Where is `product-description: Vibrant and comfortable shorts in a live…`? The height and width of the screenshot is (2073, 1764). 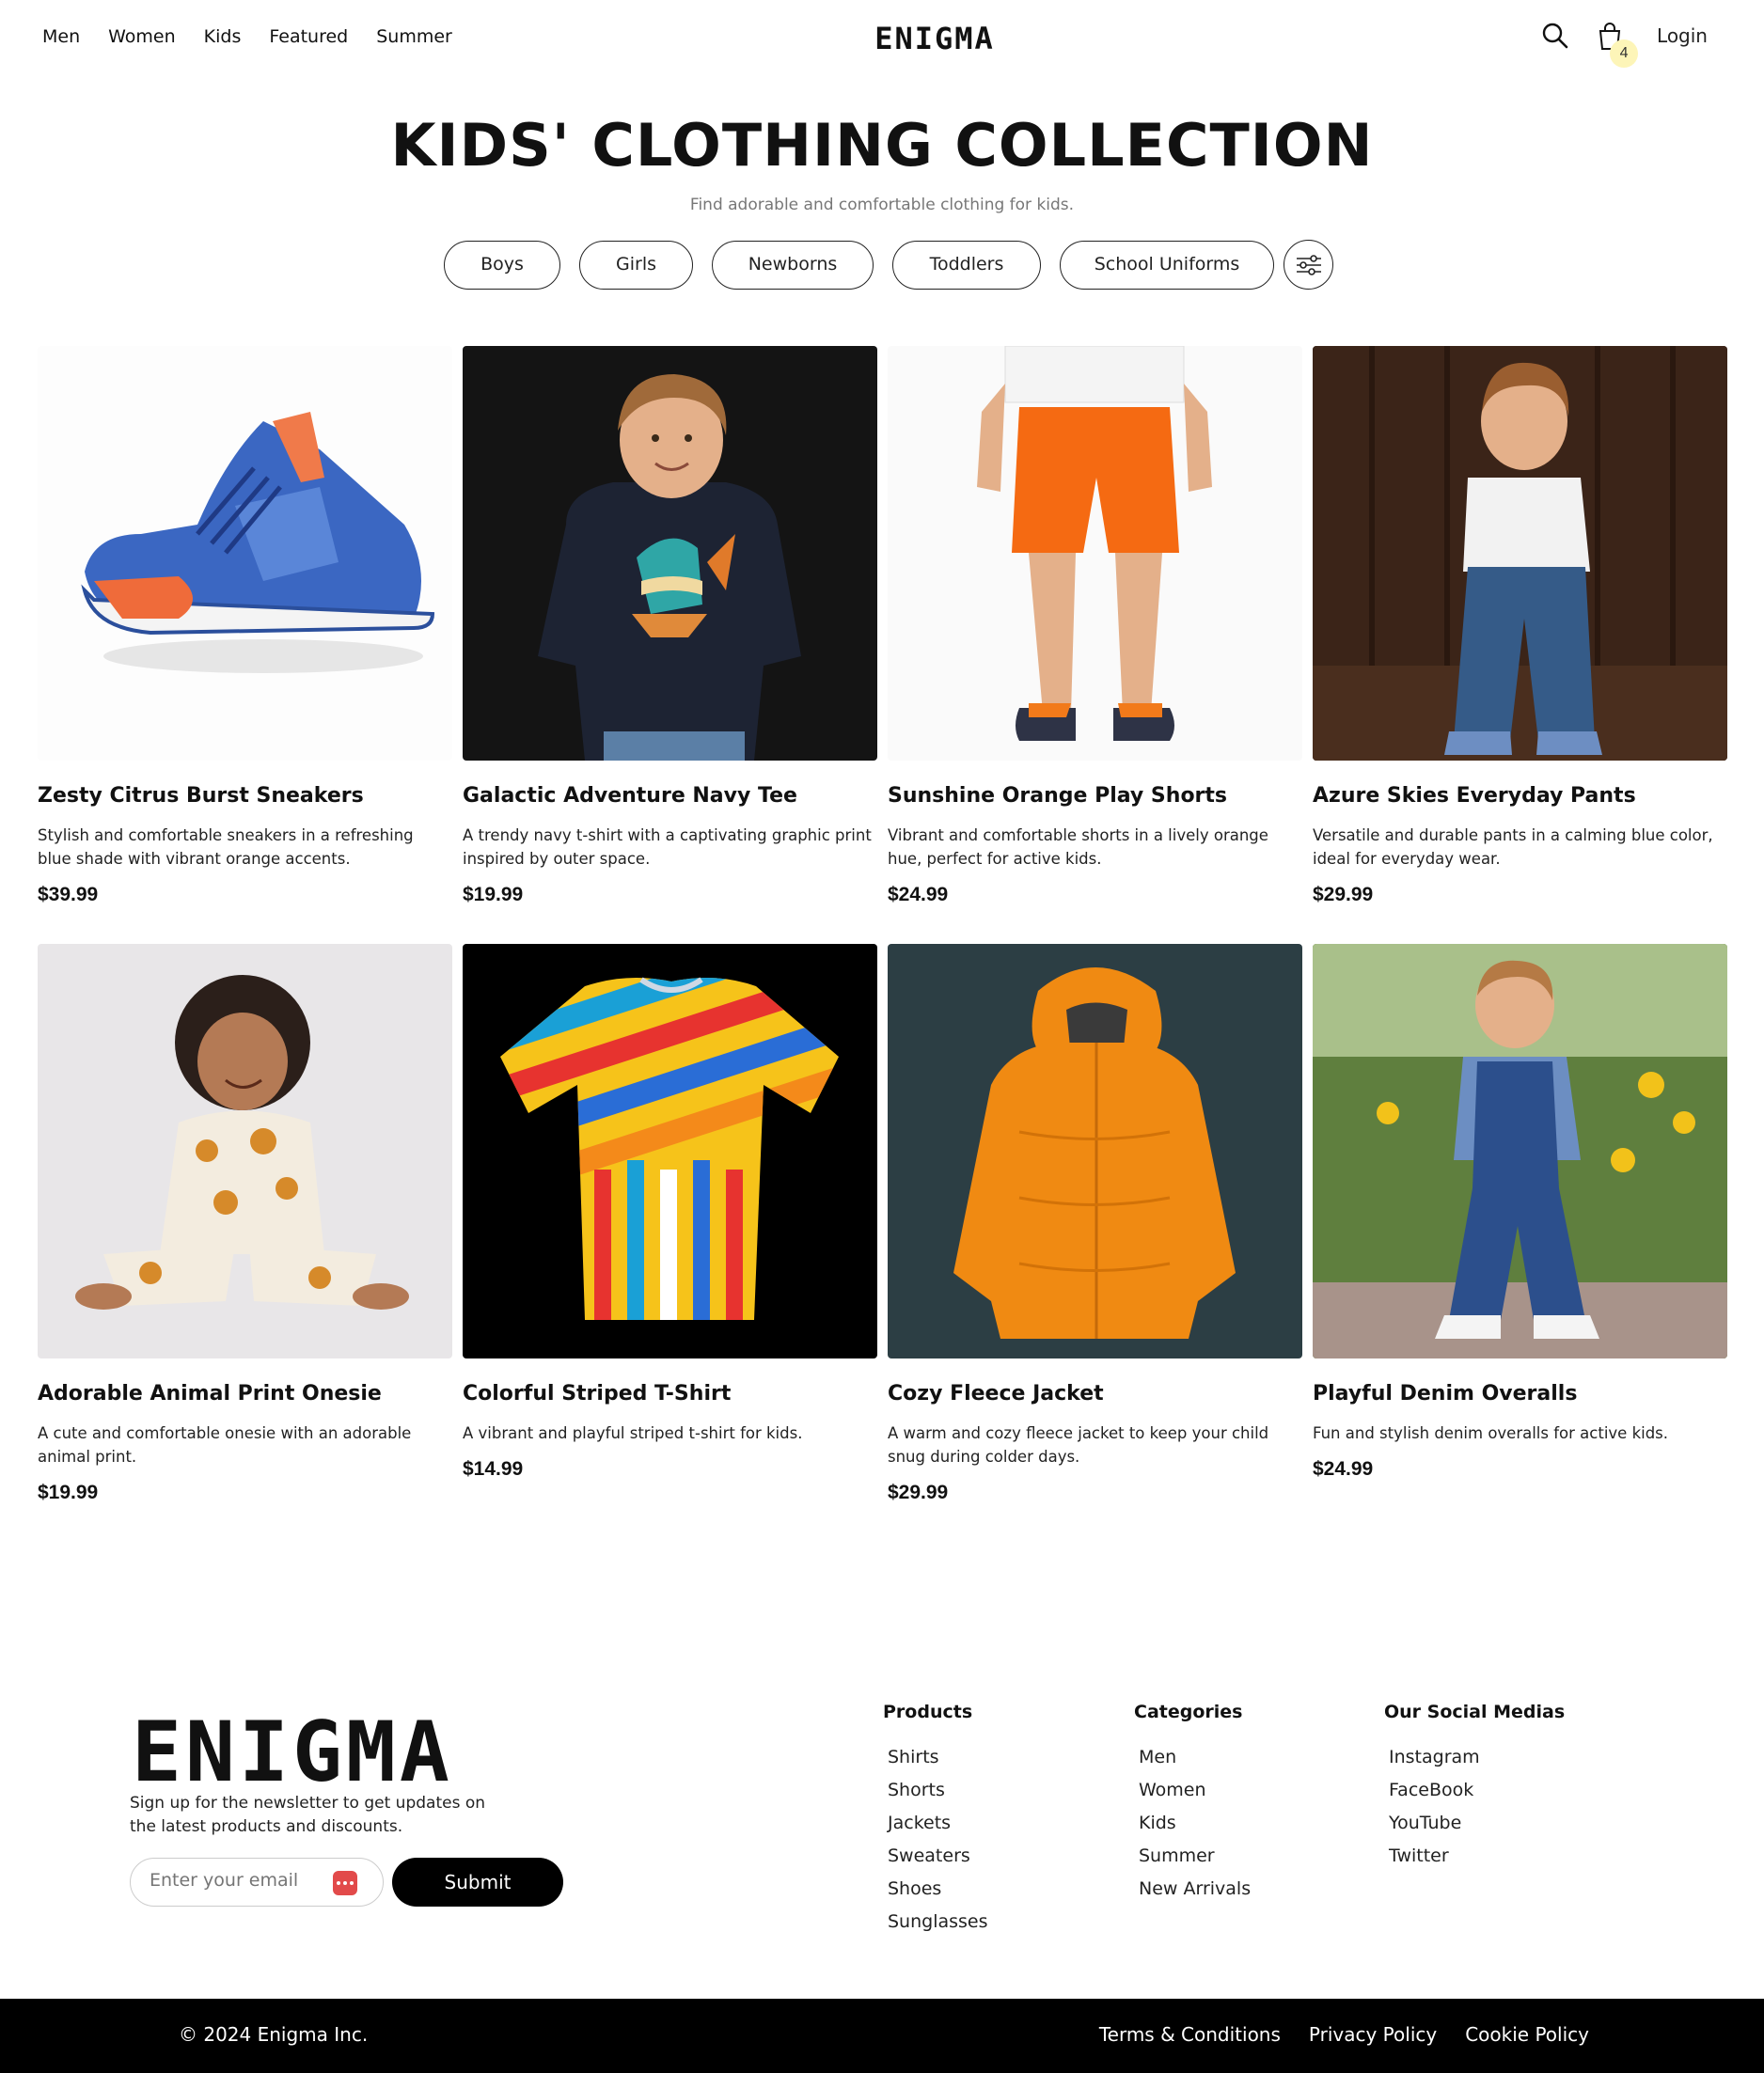 product-description: Vibrant and comfortable shorts in a live… is located at coordinates (1078, 847).